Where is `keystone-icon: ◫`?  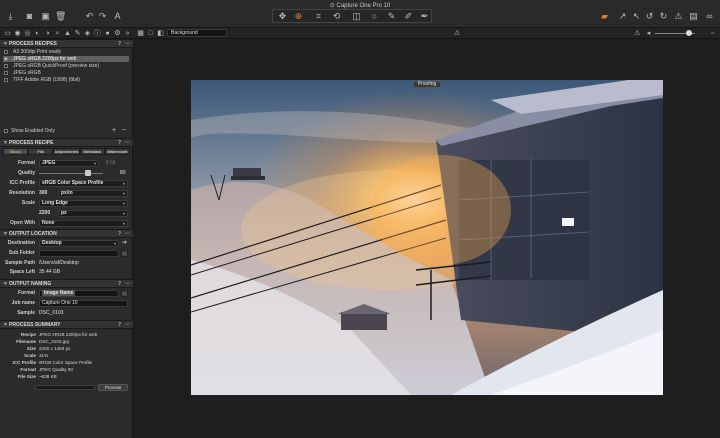 keystone-icon: ◫ is located at coordinates (356, 16).